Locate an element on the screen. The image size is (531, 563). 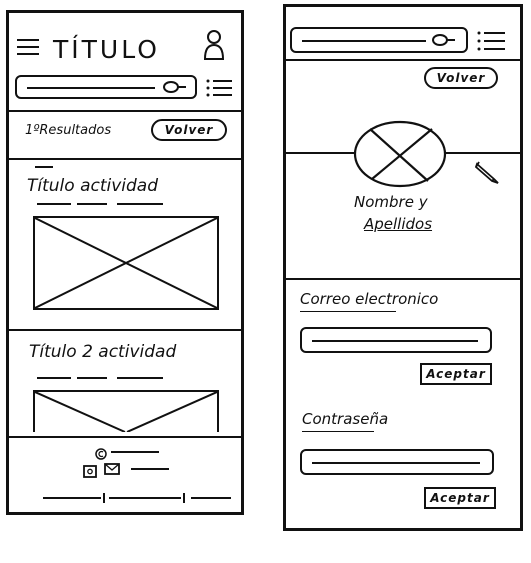
pencil-icon is located at coordinates (487, 172).